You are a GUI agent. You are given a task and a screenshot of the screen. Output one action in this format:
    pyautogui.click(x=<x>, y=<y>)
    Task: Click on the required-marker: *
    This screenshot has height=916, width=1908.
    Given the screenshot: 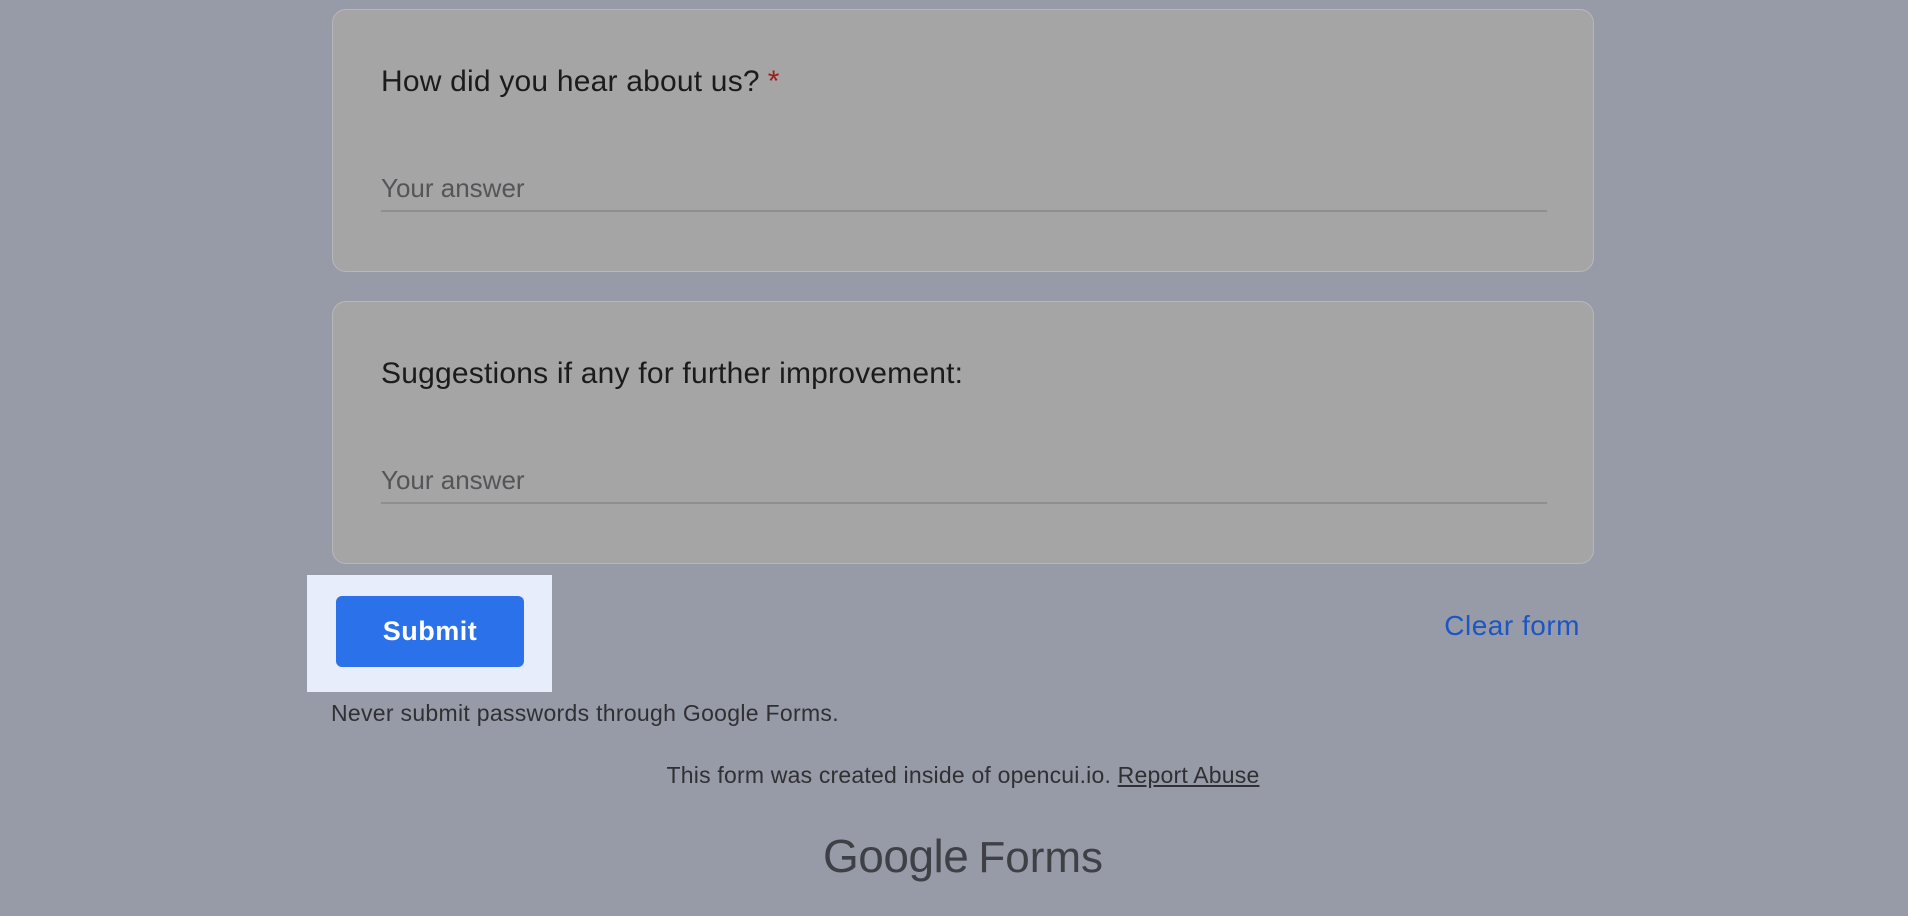 What is the action you would take?
    pyautogui.click(x=773, y=81)
    